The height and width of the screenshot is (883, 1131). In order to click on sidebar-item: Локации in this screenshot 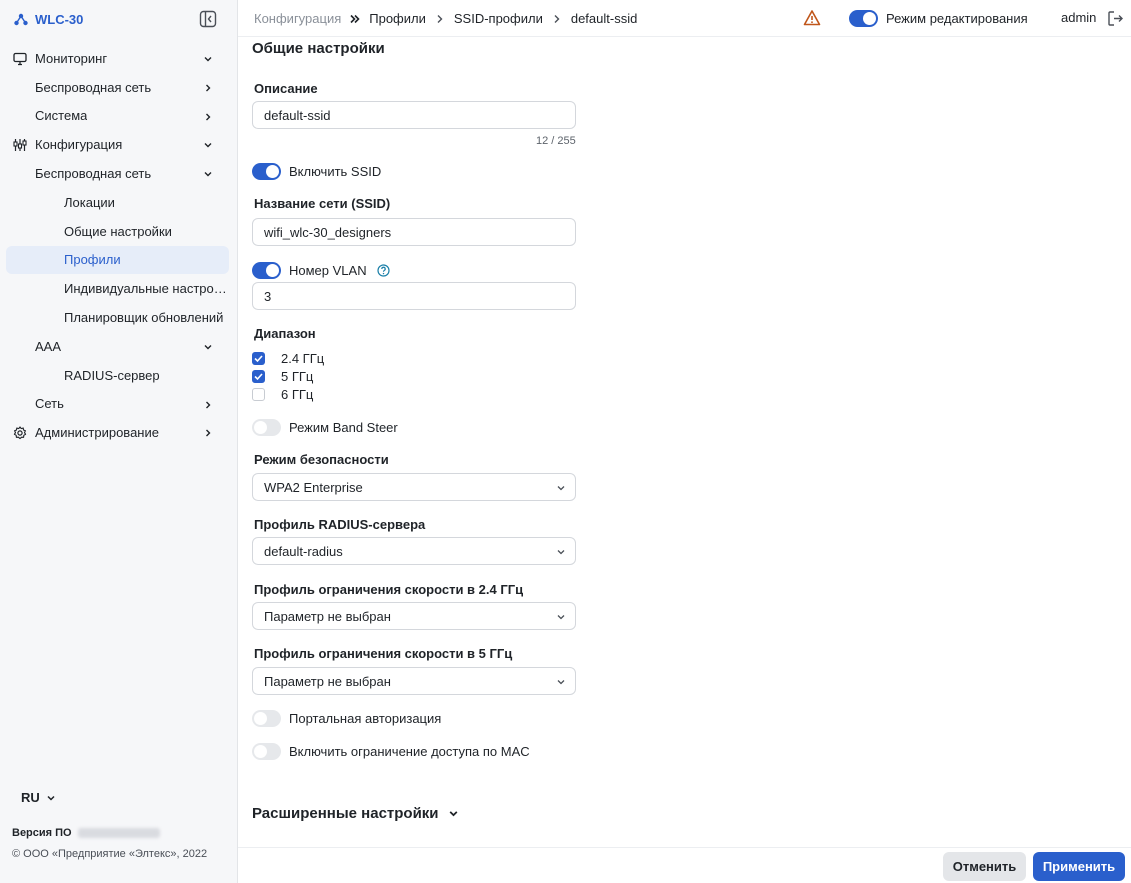, I will do `click(118, 202)`.